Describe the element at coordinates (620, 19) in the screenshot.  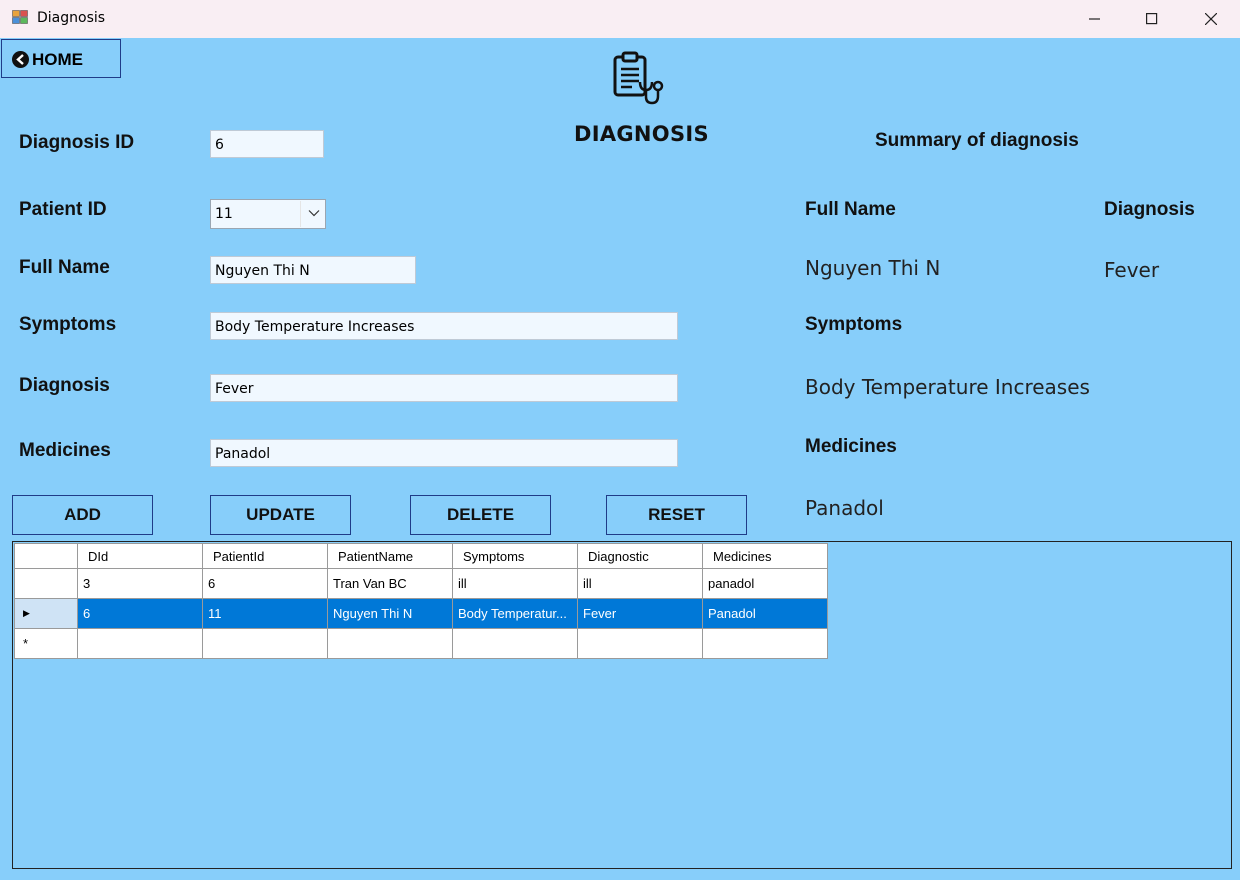
I see `title-bar: Diagnosis` at that location.